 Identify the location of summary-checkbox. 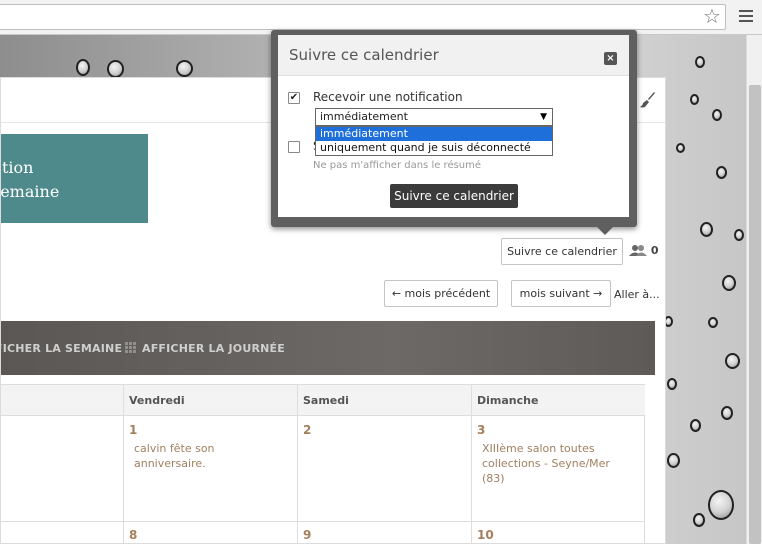
(294, 147).